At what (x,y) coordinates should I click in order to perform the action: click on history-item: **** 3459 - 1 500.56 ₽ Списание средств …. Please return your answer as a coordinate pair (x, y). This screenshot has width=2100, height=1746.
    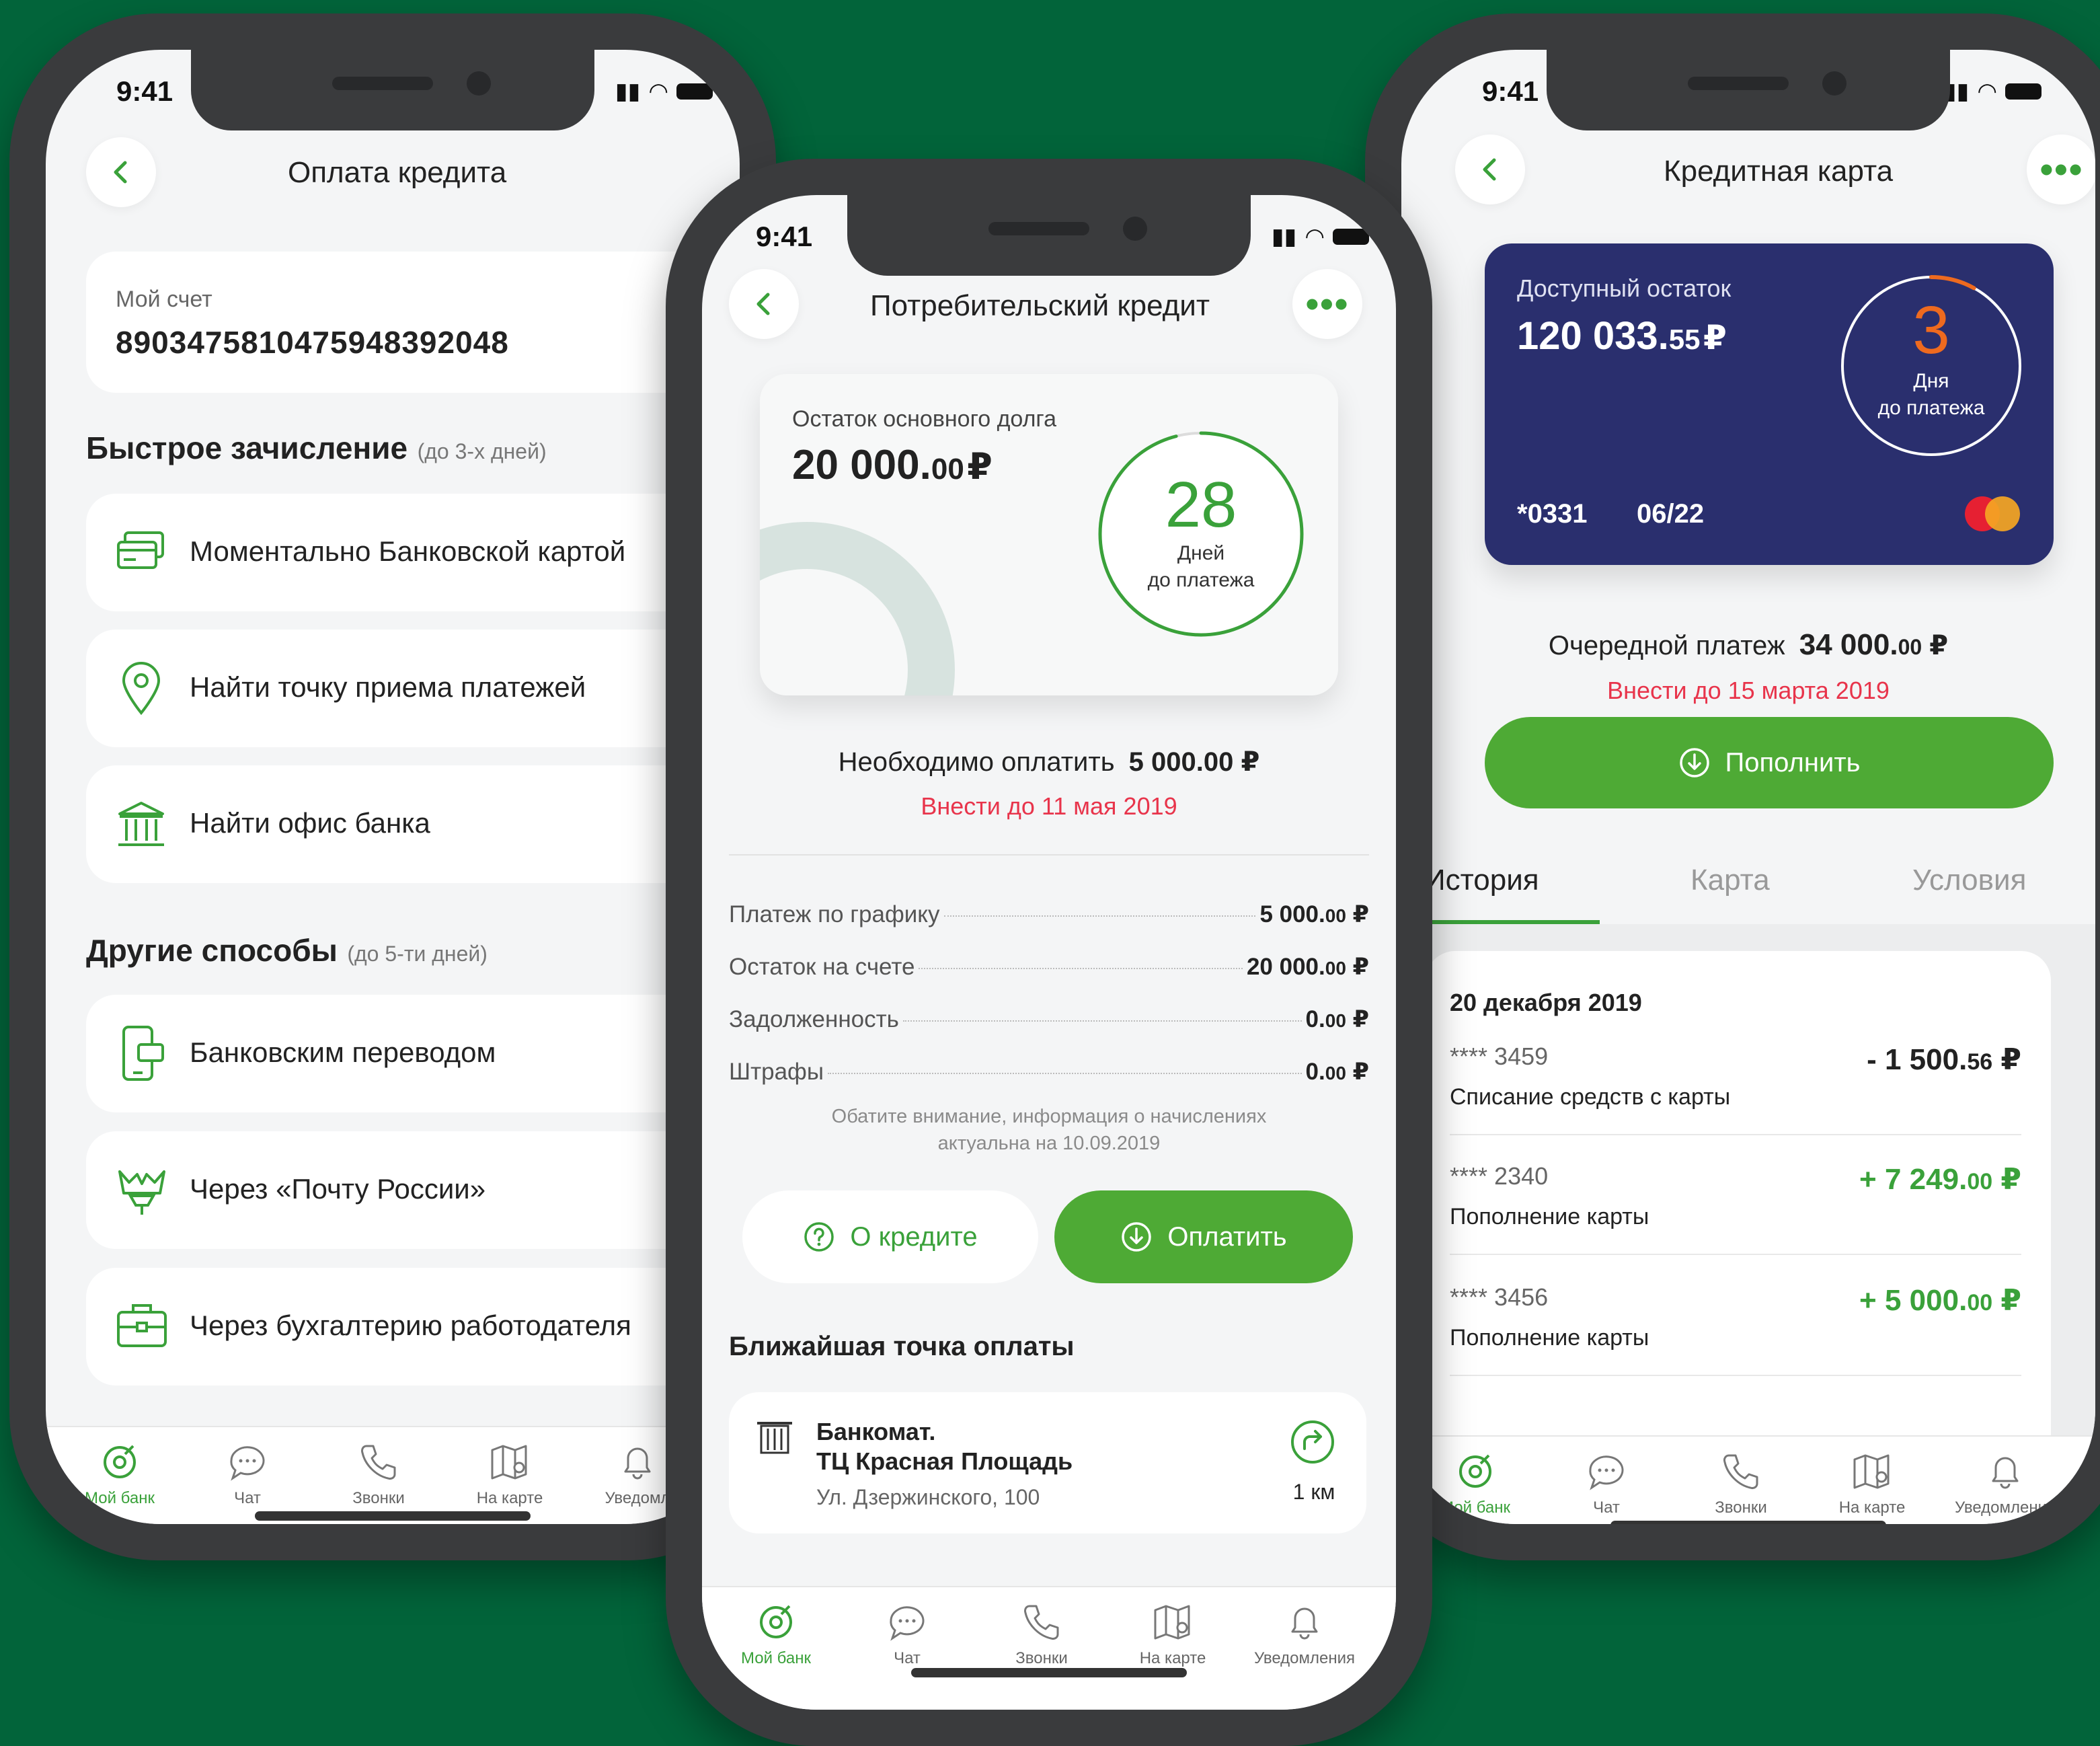
    Looking at the image, I should click on (1735, 1103).